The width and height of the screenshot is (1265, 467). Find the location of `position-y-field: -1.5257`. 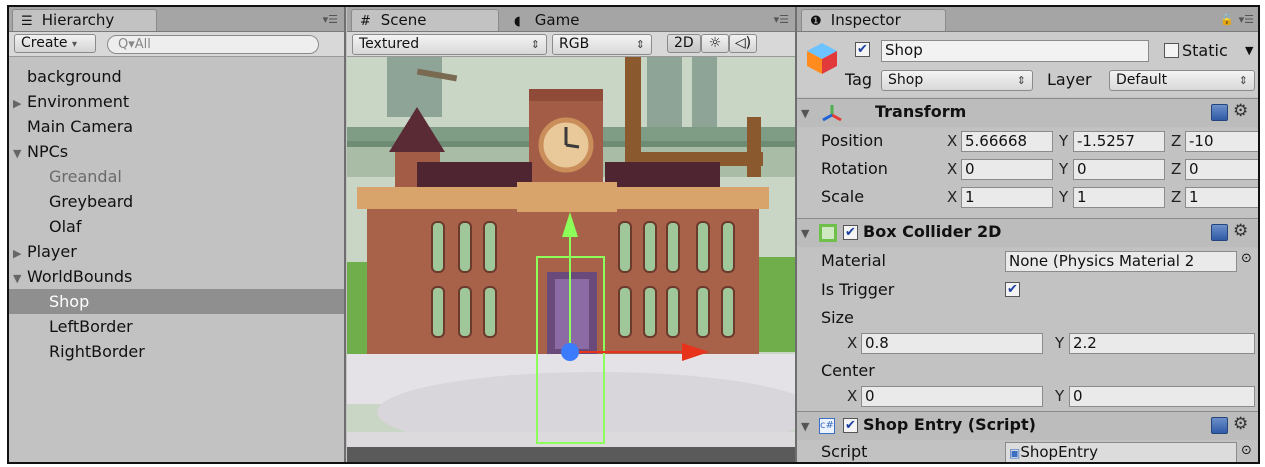

position-y-field: -1.5257 is located at coordinates (1119, 141).